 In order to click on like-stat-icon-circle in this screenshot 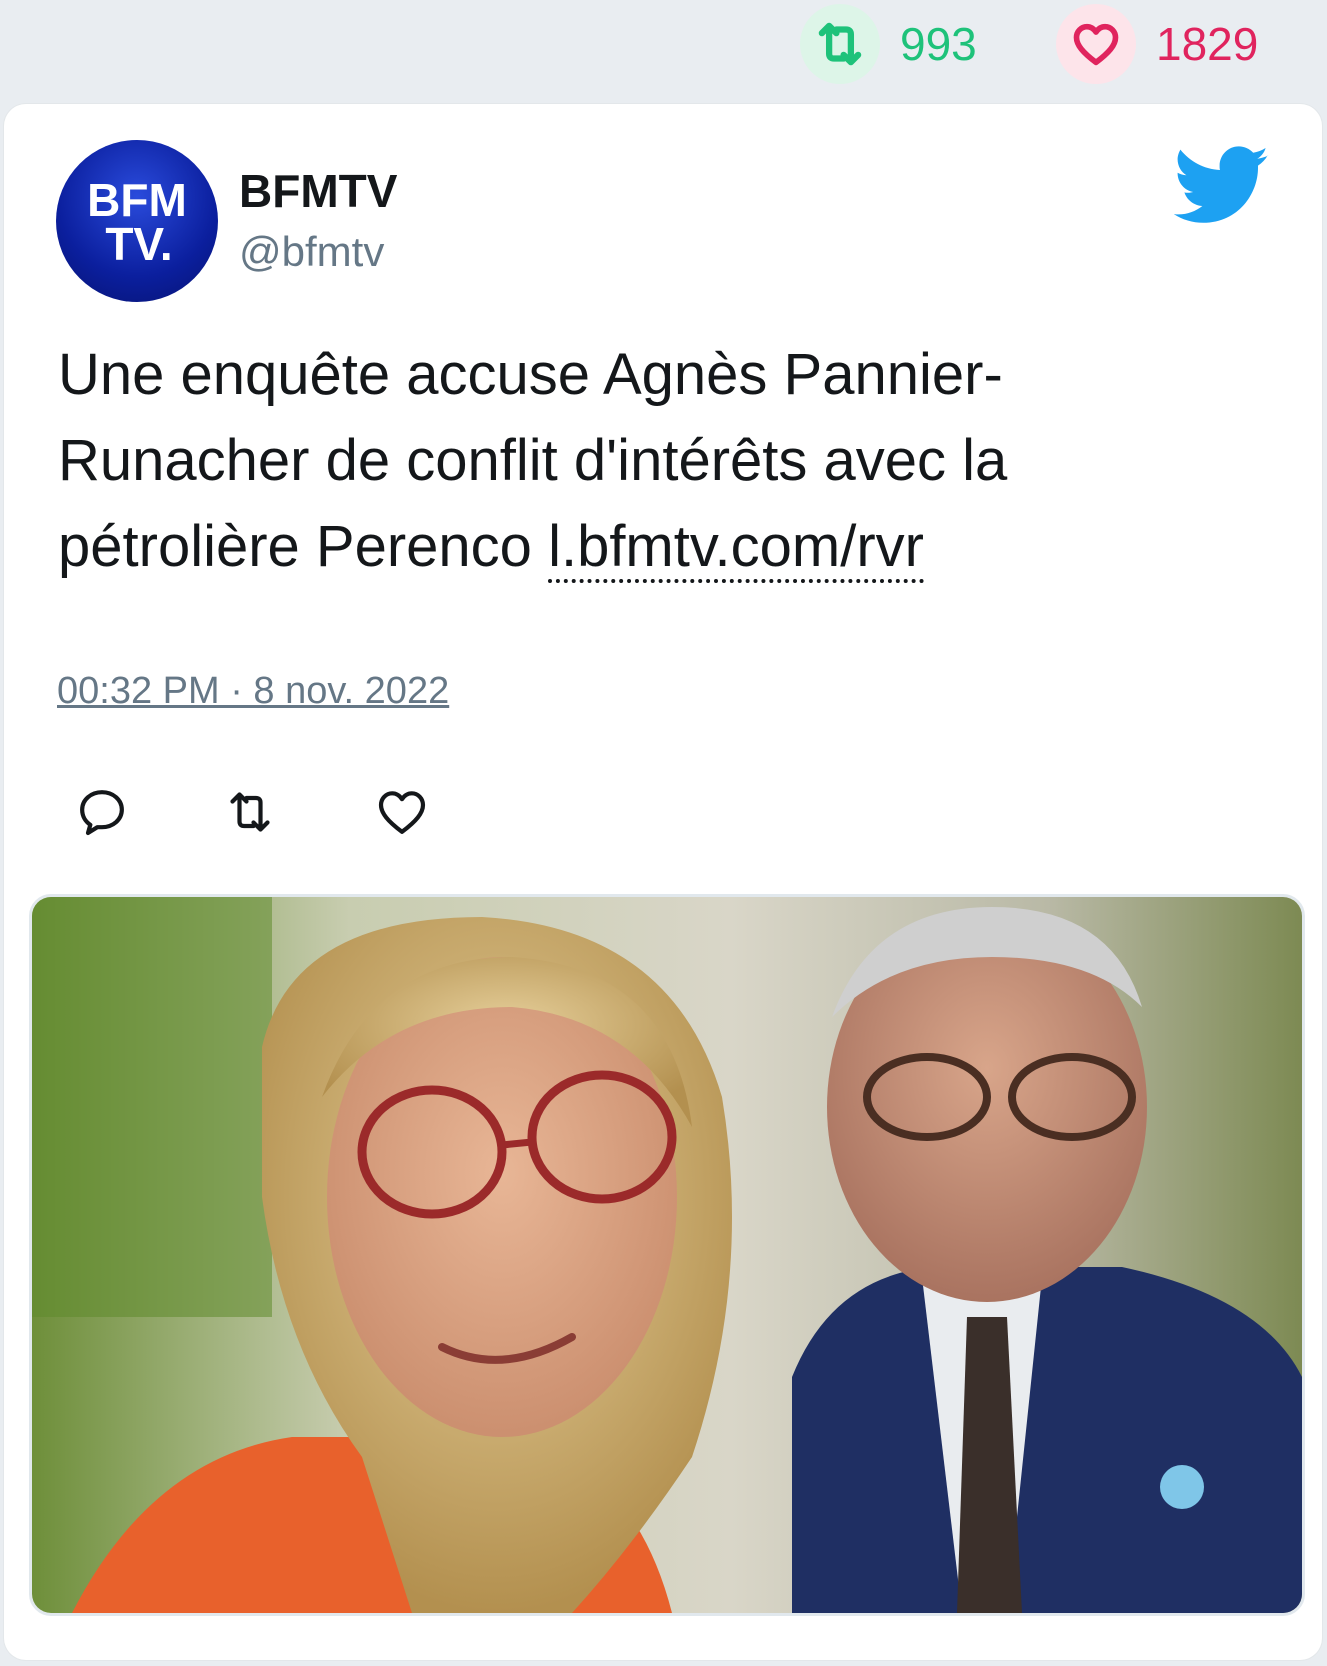, I will do `click(1096, 44)`.